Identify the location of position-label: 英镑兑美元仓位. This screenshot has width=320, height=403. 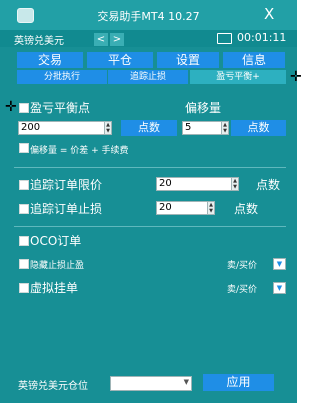
(53, 386).